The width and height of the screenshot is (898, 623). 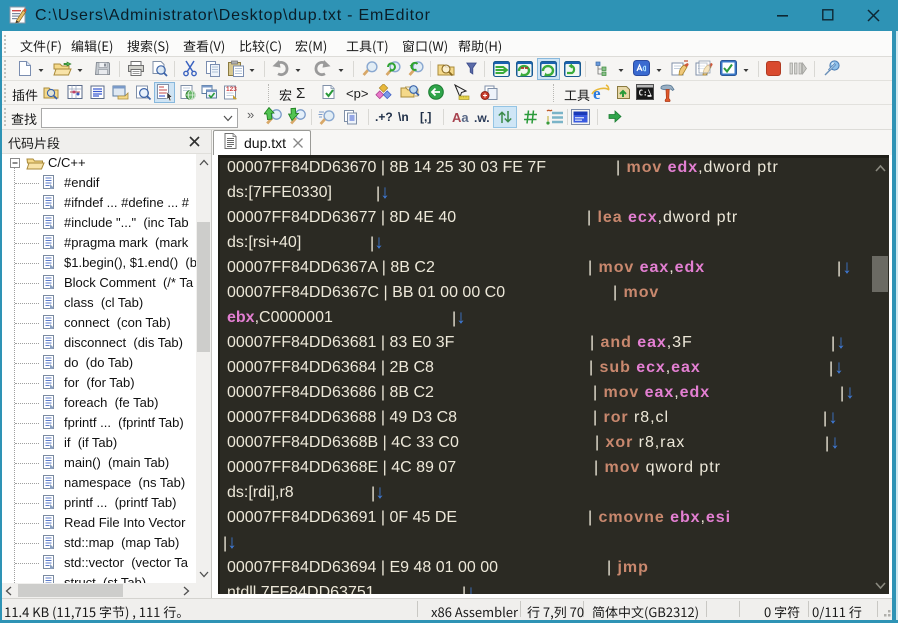 I want to click on svg-text: 123, so click(x=231, y=89).